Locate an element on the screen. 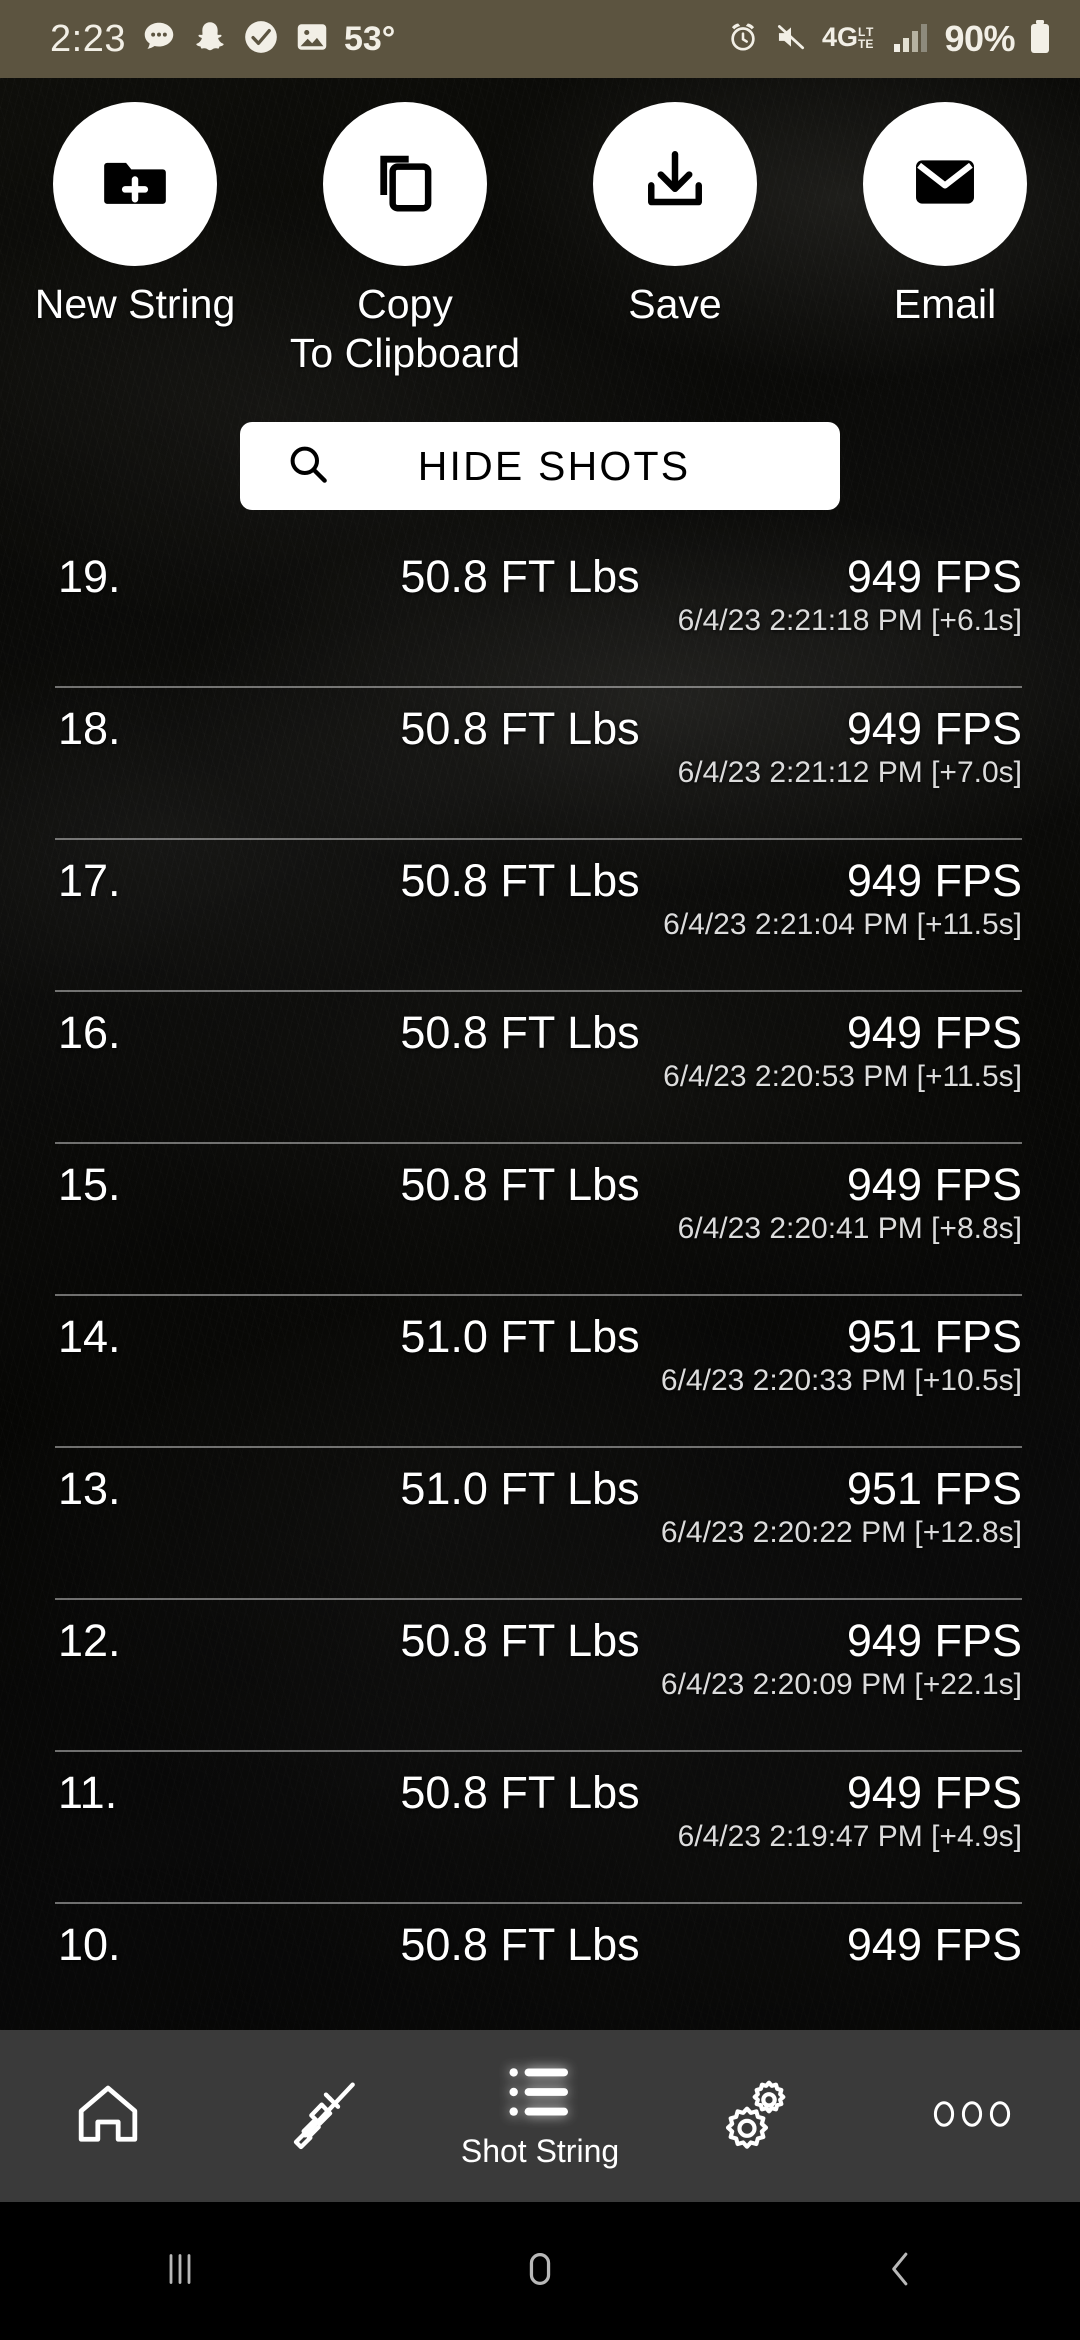 The image size is (1080, 2340). email-button-label: Email is located at coordinates (945, 304).